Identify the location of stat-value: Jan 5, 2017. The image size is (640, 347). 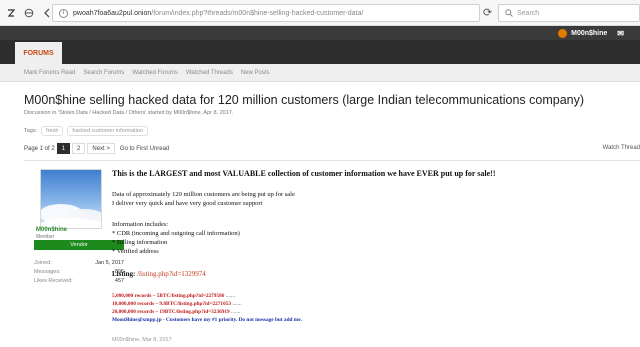
(109, 262).